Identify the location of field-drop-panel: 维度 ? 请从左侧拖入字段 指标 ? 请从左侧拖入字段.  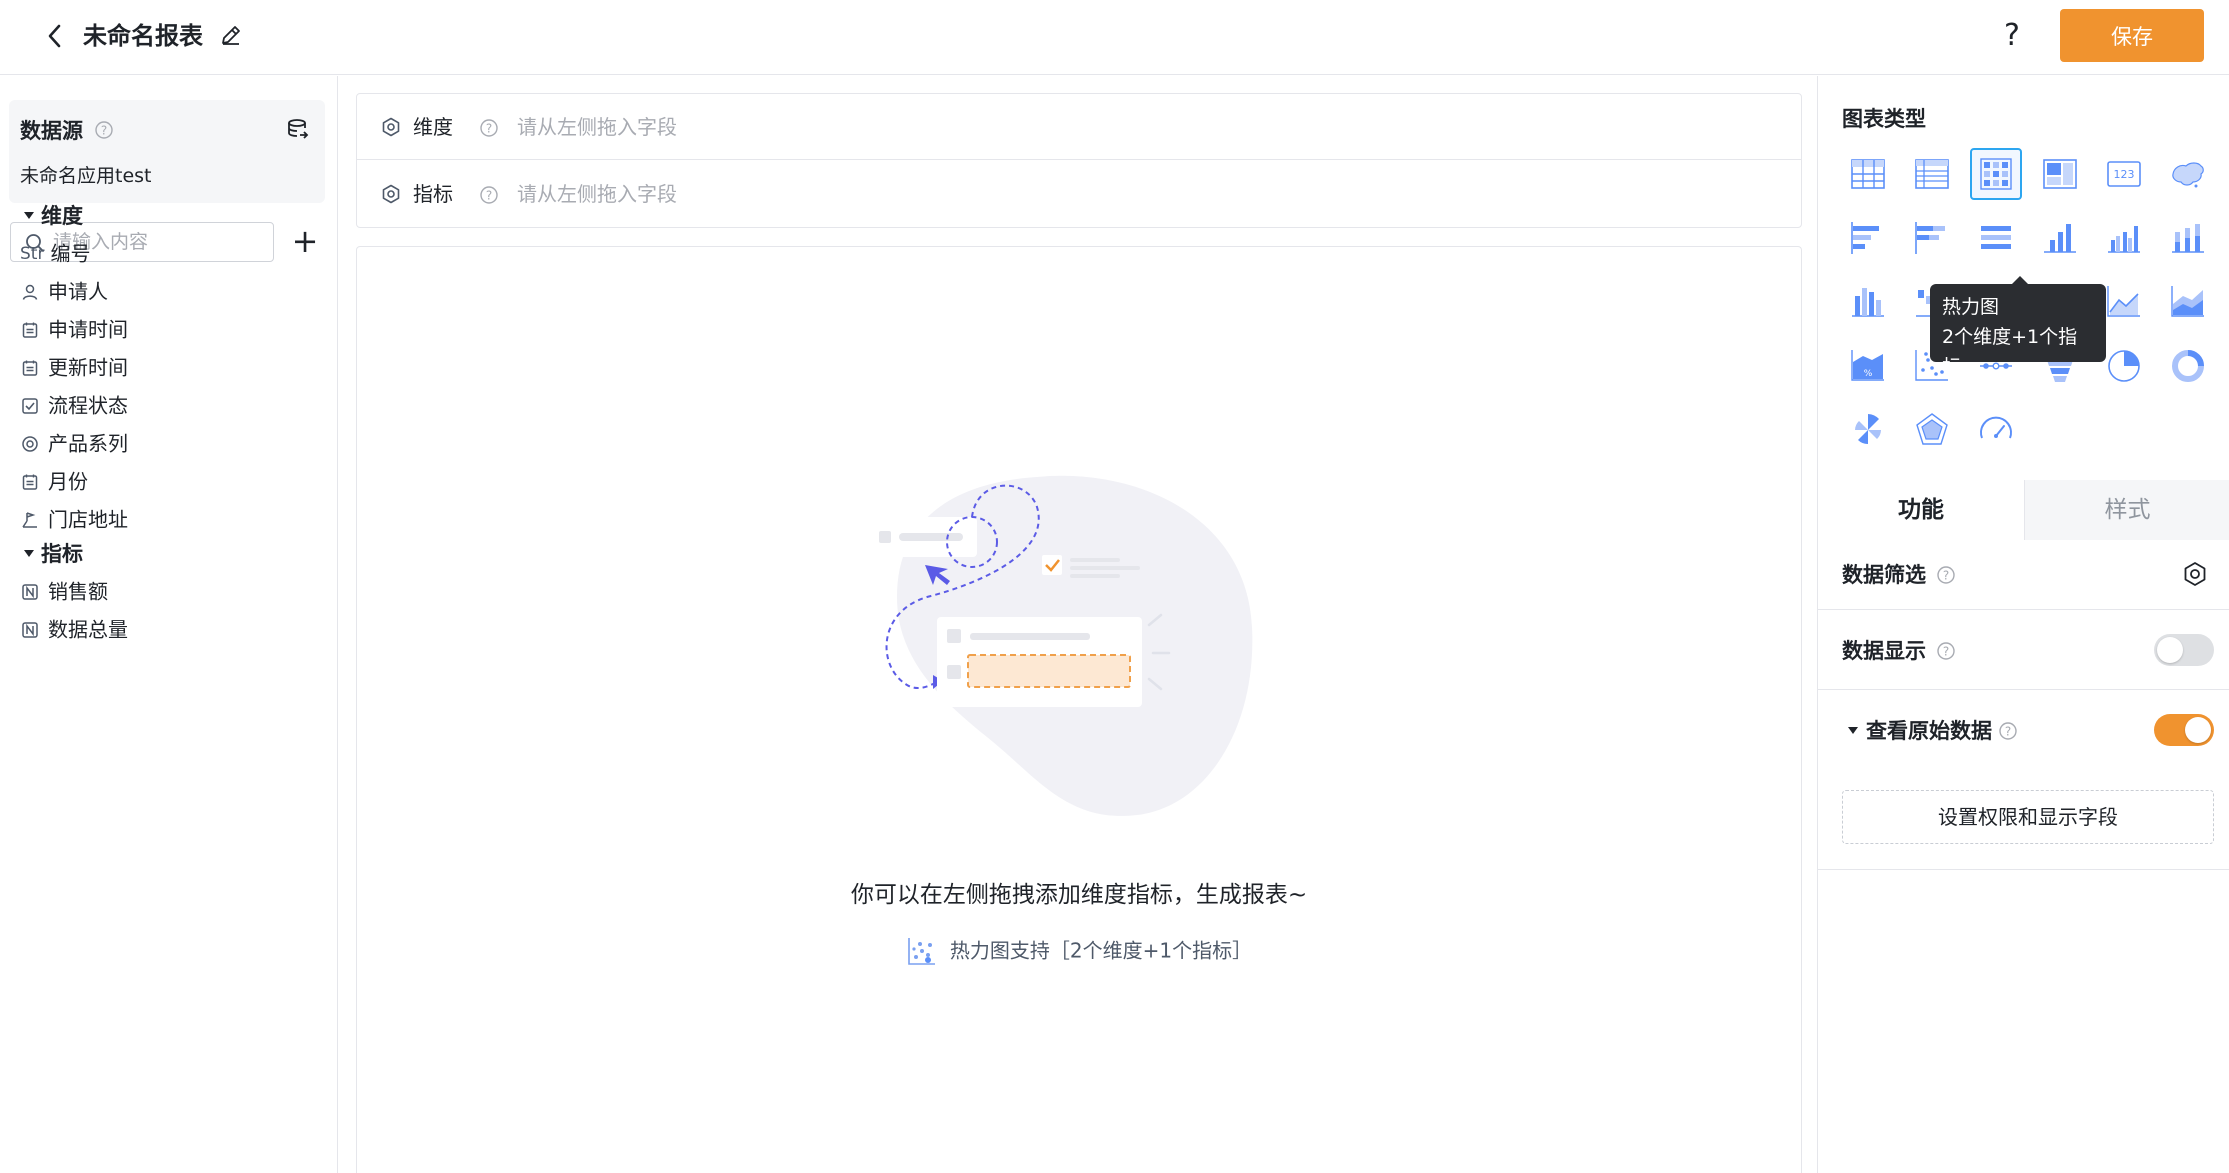
(1079, 160).